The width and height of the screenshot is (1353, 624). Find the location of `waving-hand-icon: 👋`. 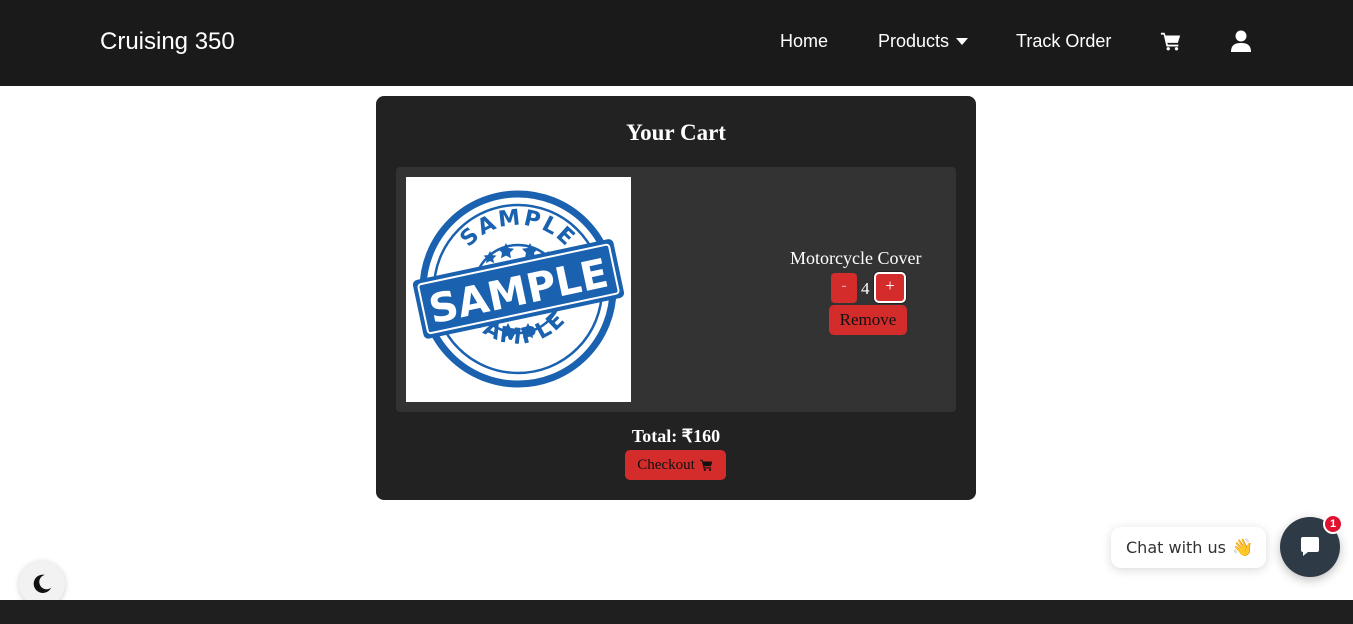

waving-hand-icon: 👋 is located at coordinates (1242, 547).